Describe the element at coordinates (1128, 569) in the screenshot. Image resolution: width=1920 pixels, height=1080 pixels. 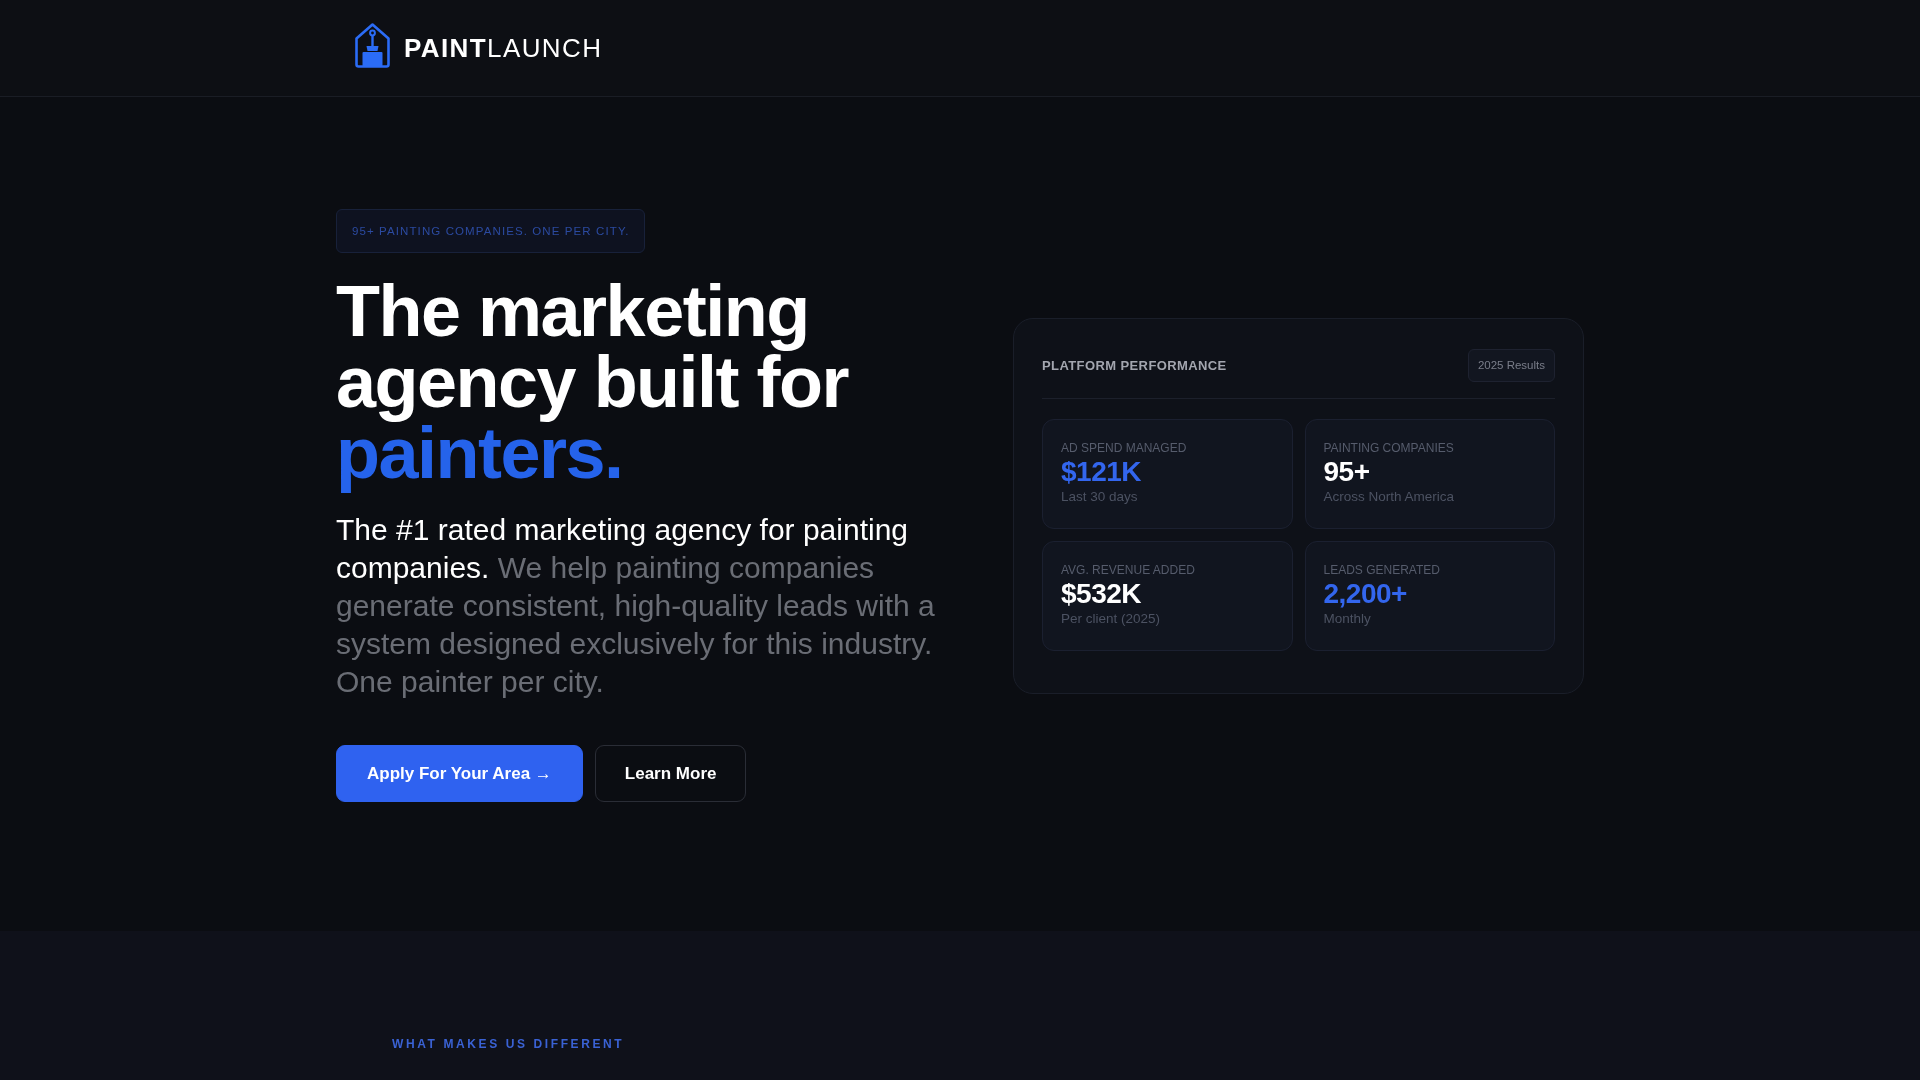
I see `stat-label: AVG. REVENUE ADDED` at that location.